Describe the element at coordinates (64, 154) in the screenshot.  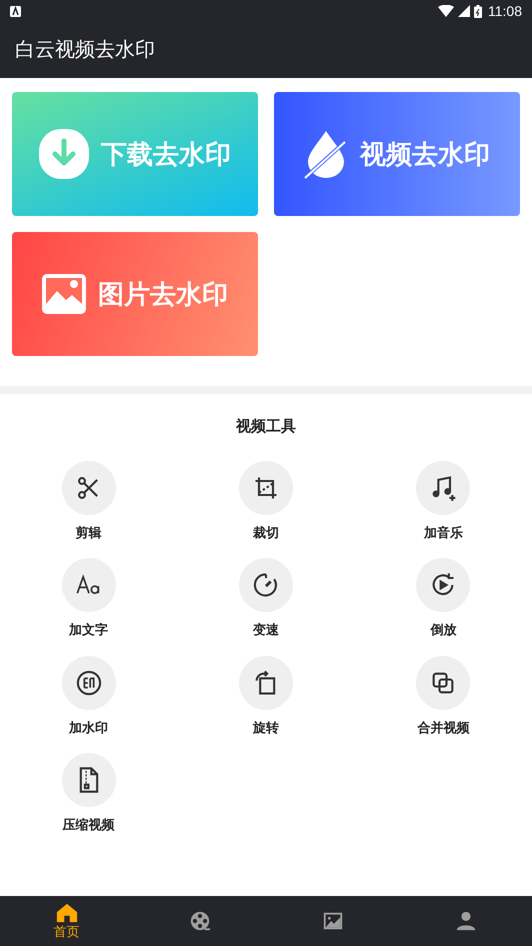
I see `download-icon` at that location.